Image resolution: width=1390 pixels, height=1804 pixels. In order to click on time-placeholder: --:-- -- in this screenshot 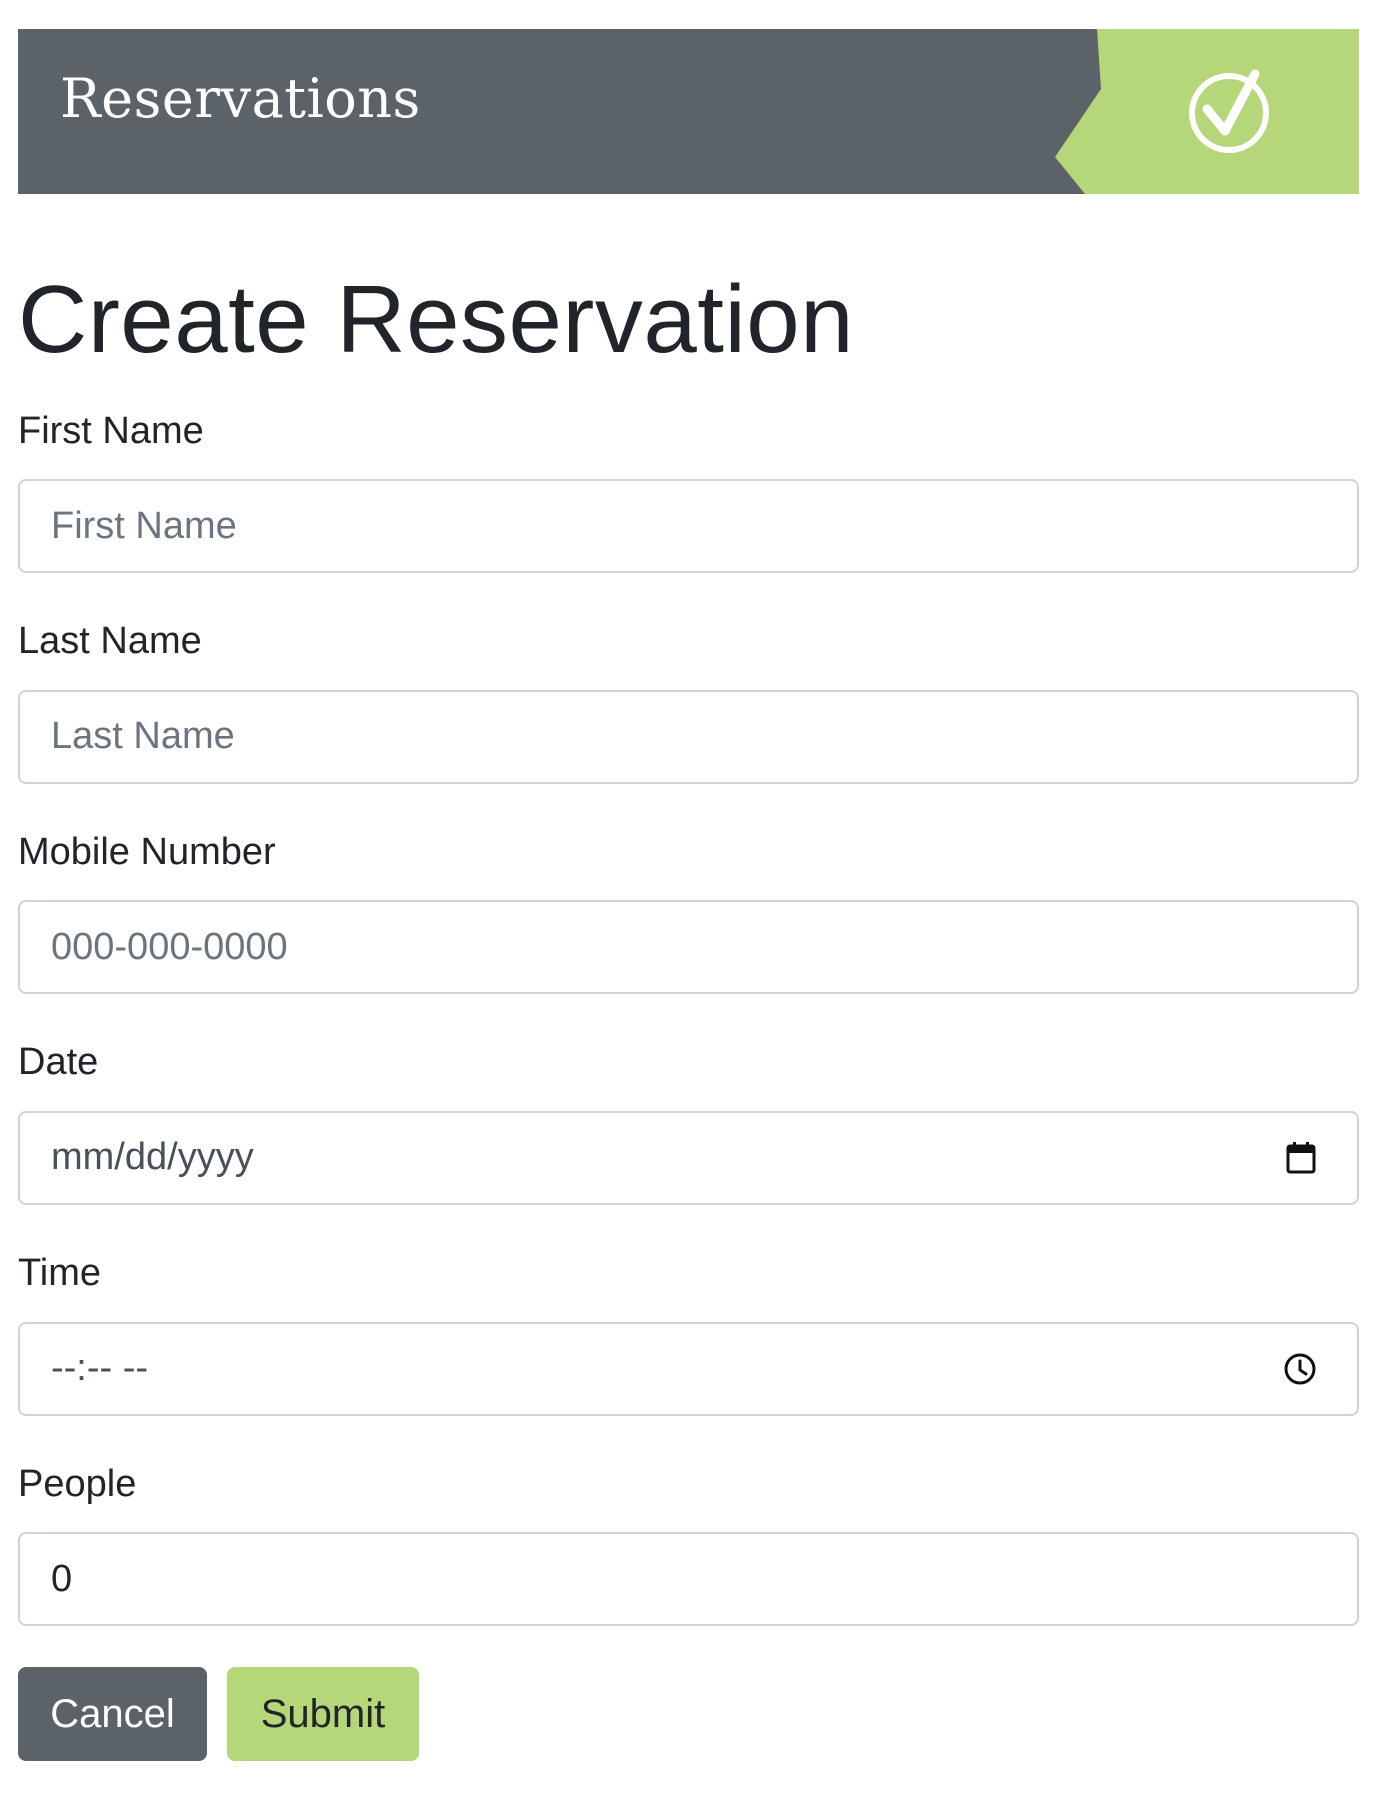, I will do `click(100, 1368)`.